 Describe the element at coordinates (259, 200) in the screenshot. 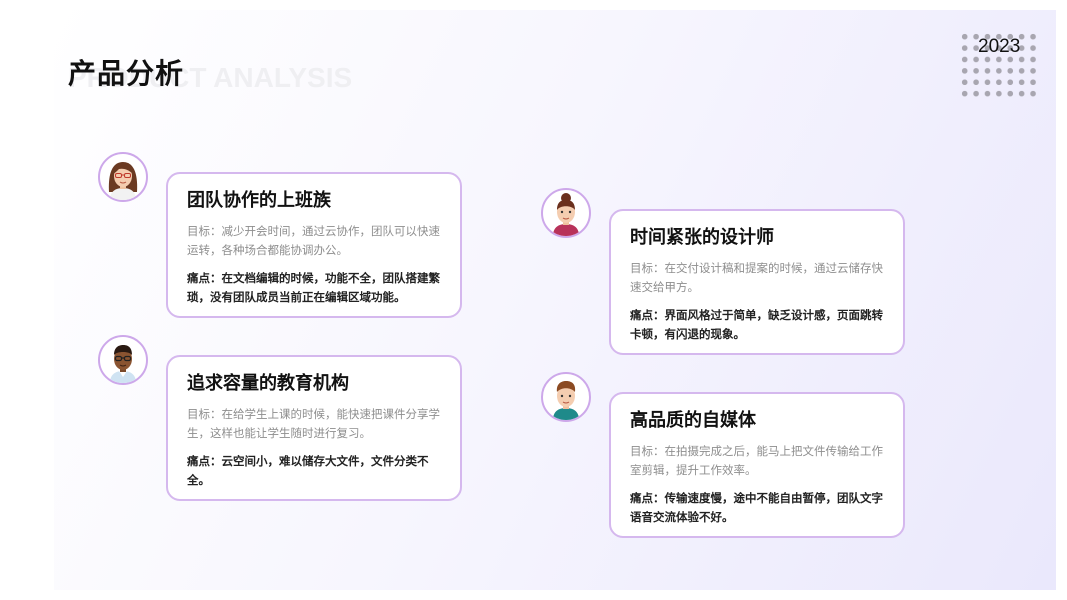

I see `persona-title: 团队协作的上班族` at that location.